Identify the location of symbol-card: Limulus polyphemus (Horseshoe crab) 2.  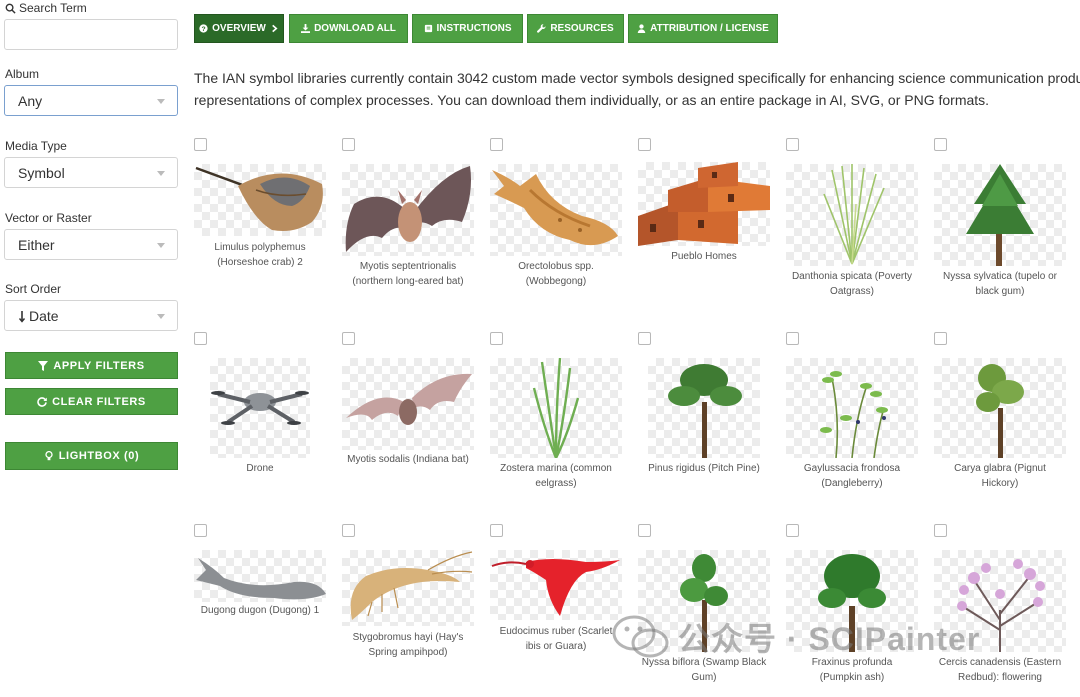
(260, 205).